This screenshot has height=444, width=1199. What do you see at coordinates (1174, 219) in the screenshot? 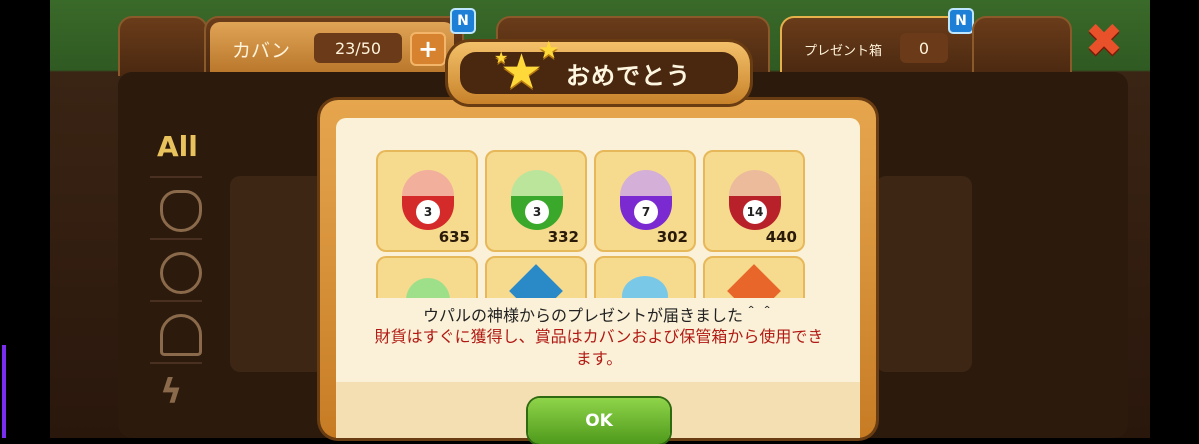
I see `right-letterbox` at bounding box center [1174, 219].